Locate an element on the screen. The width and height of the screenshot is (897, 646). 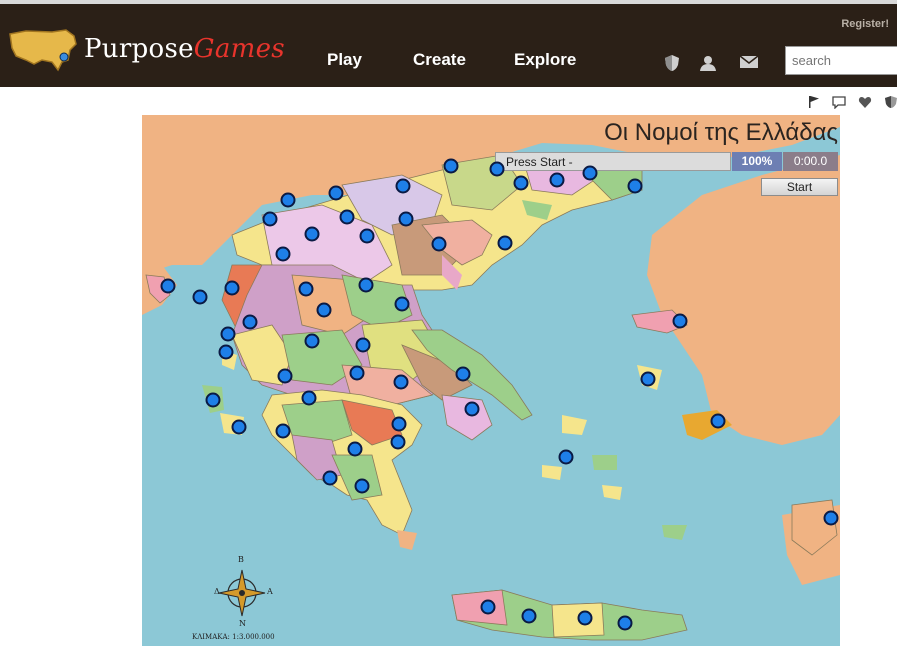
register-link: Register! is located at coordinates (865, 24).